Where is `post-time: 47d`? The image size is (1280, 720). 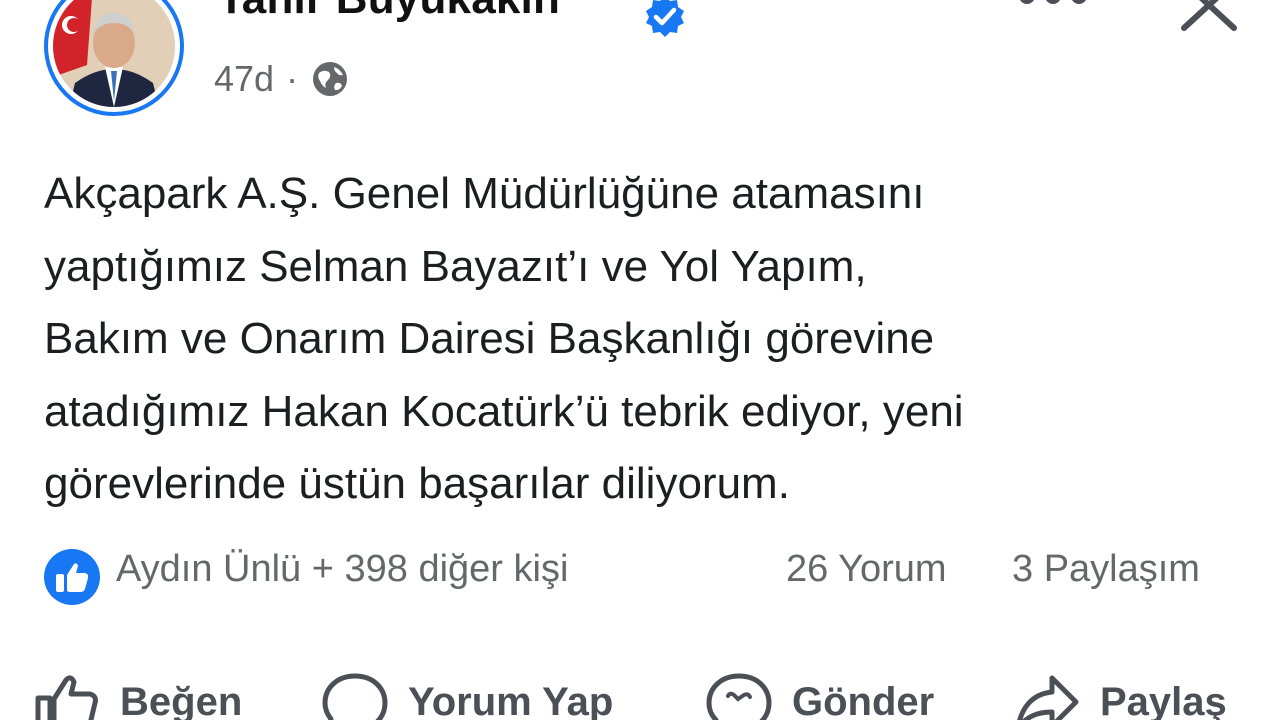 post-time: 47d is located at coordinates (244, 79).